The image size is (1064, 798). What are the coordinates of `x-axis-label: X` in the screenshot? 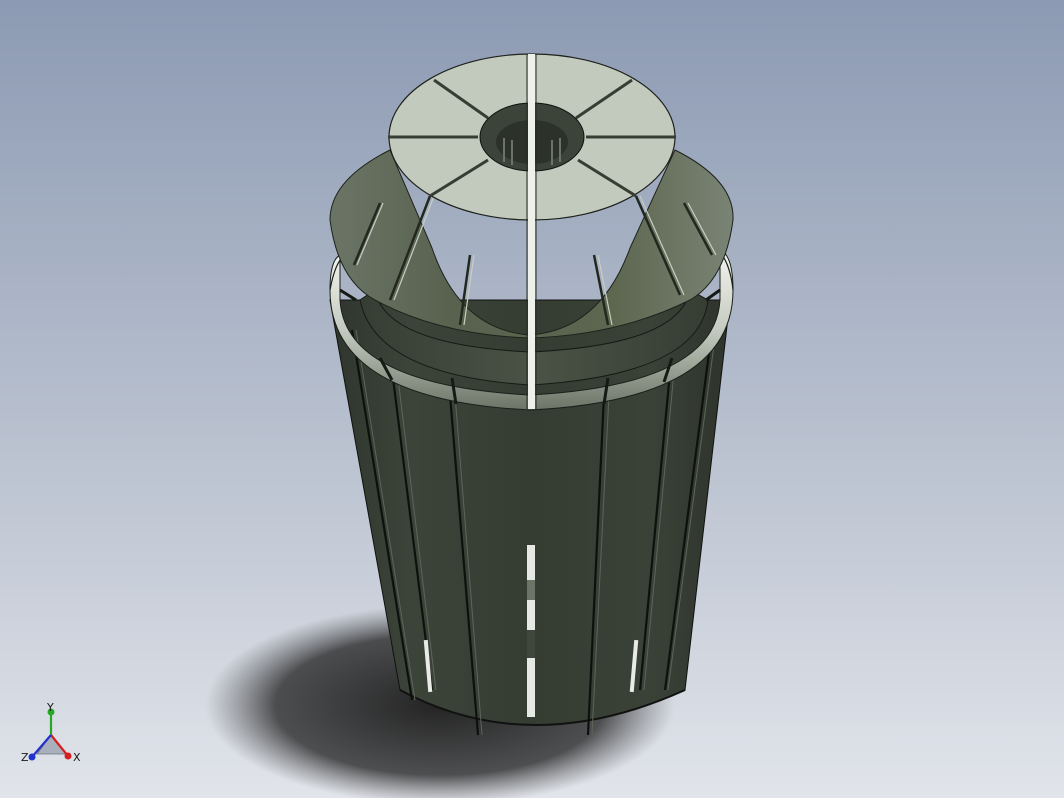 It's located at (77, 757).